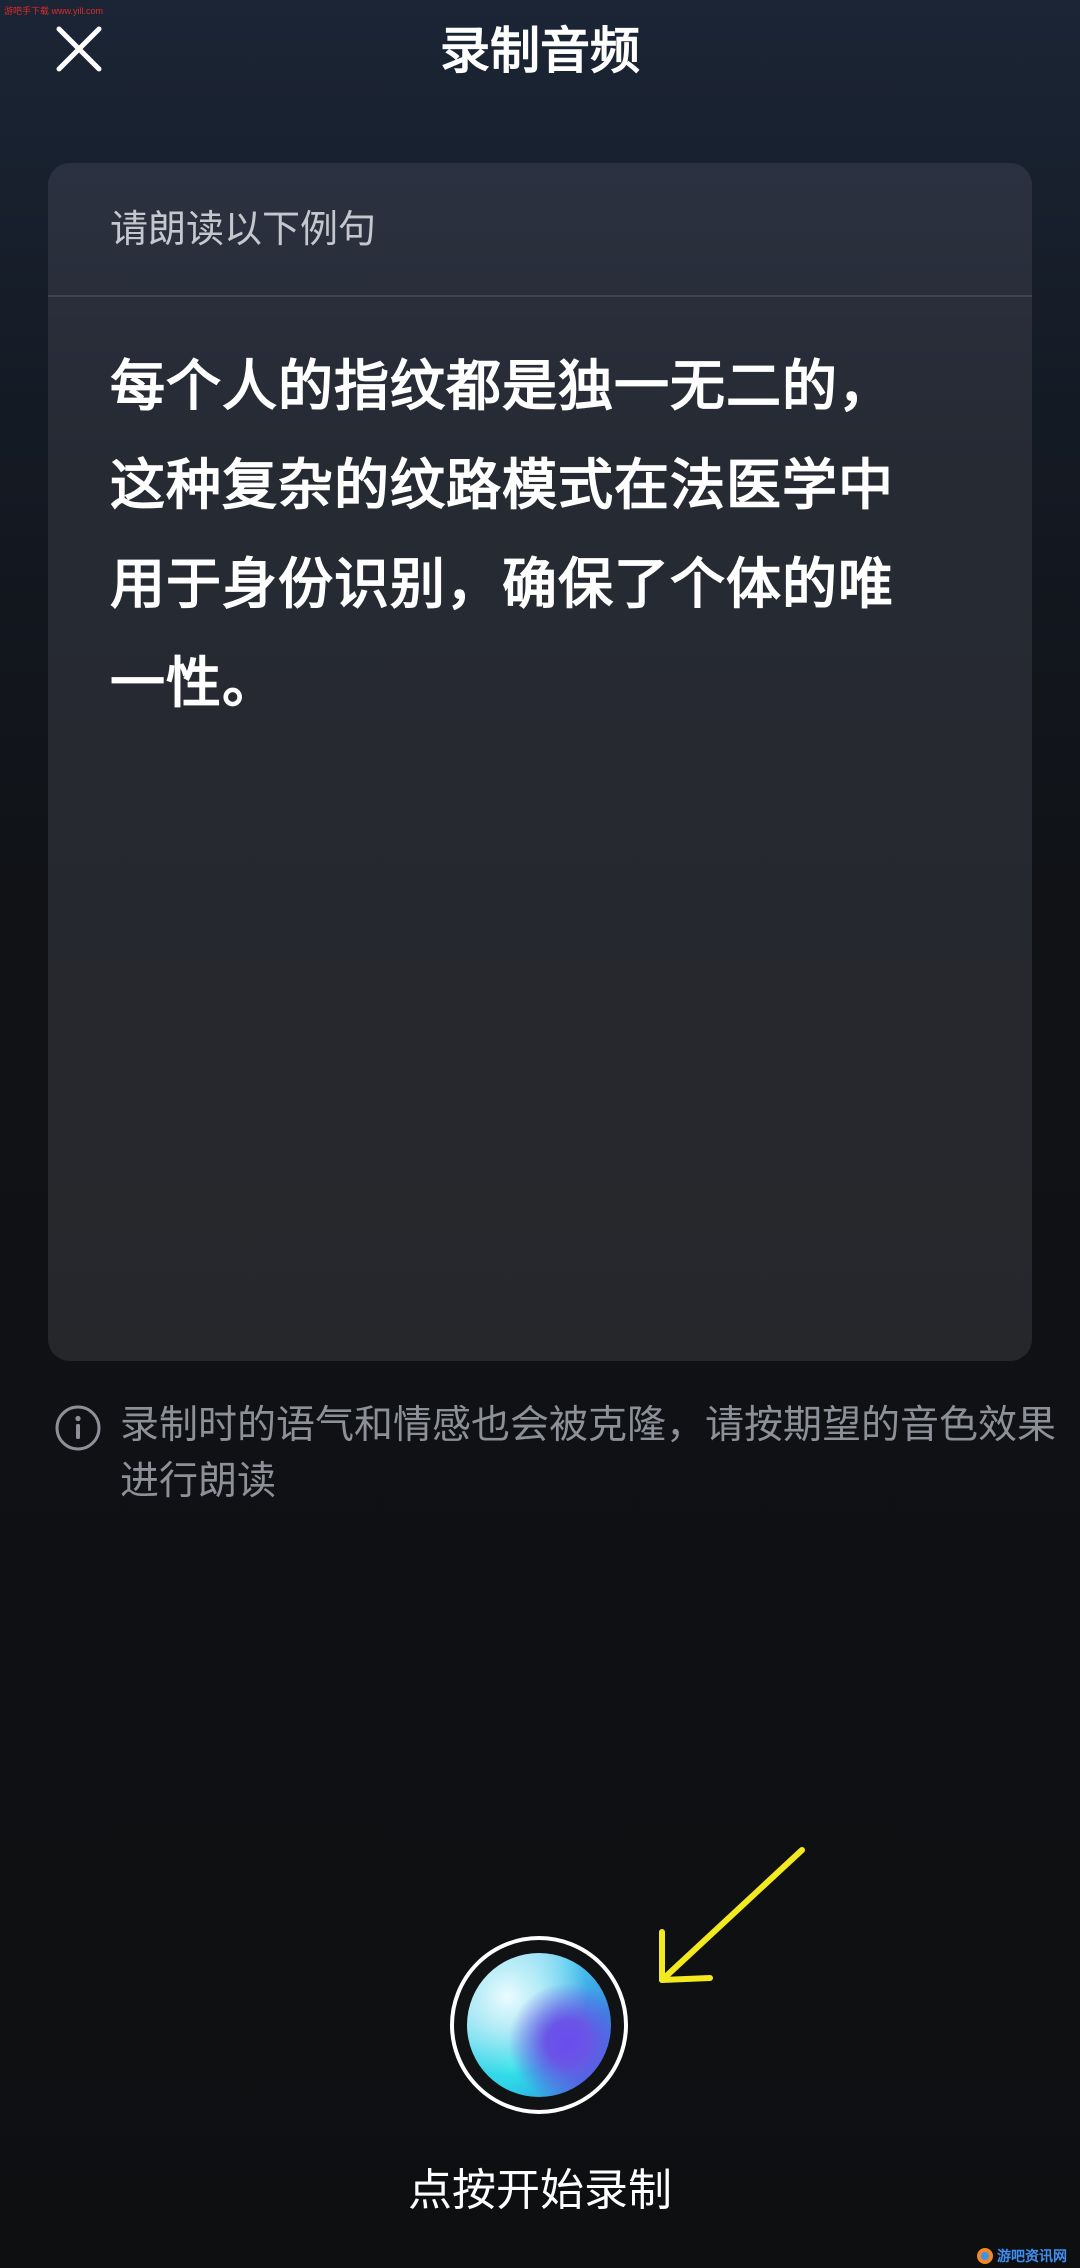 The width and height of the screenshot is (1080, 2268). I want to click on sentence-line: 这种复杂的纹路模式在法医学中, so click(502, 485).